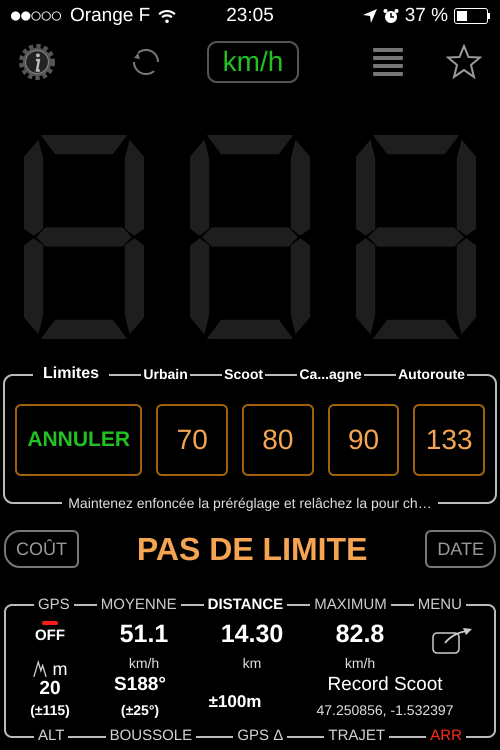  I want to click on info-settings-icon, so click(37, 62).